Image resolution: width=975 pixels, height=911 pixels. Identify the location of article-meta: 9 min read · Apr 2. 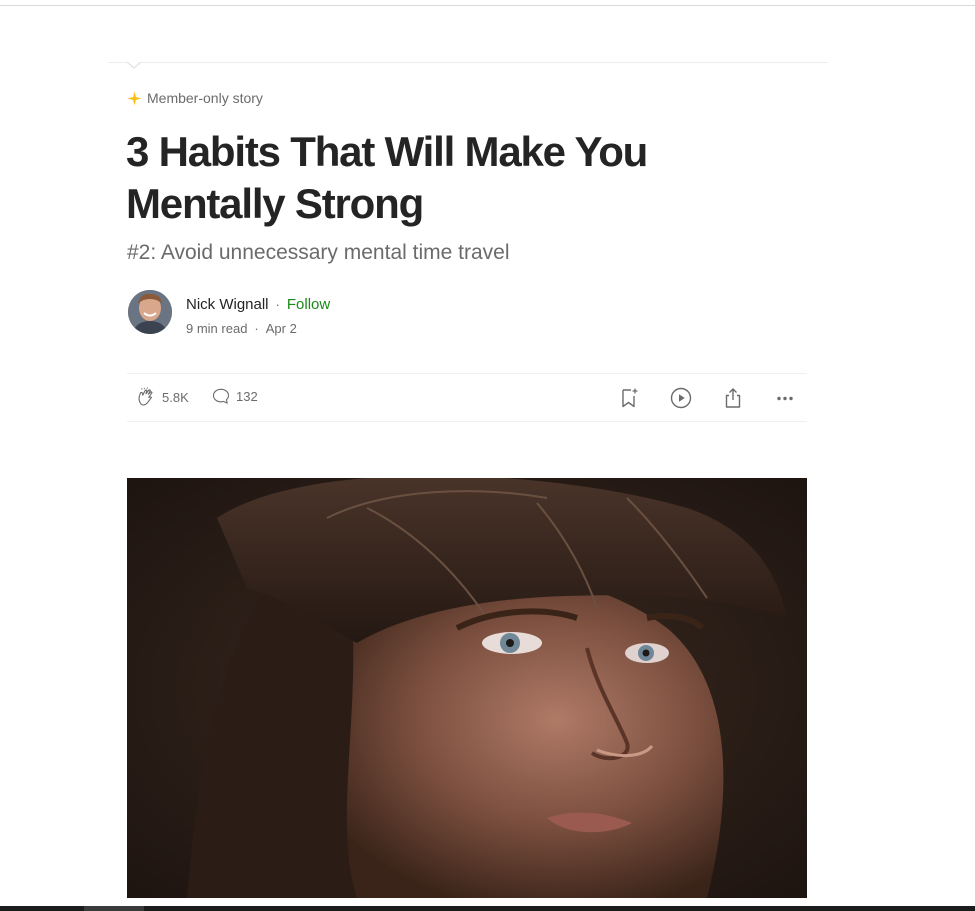
(241, 328).